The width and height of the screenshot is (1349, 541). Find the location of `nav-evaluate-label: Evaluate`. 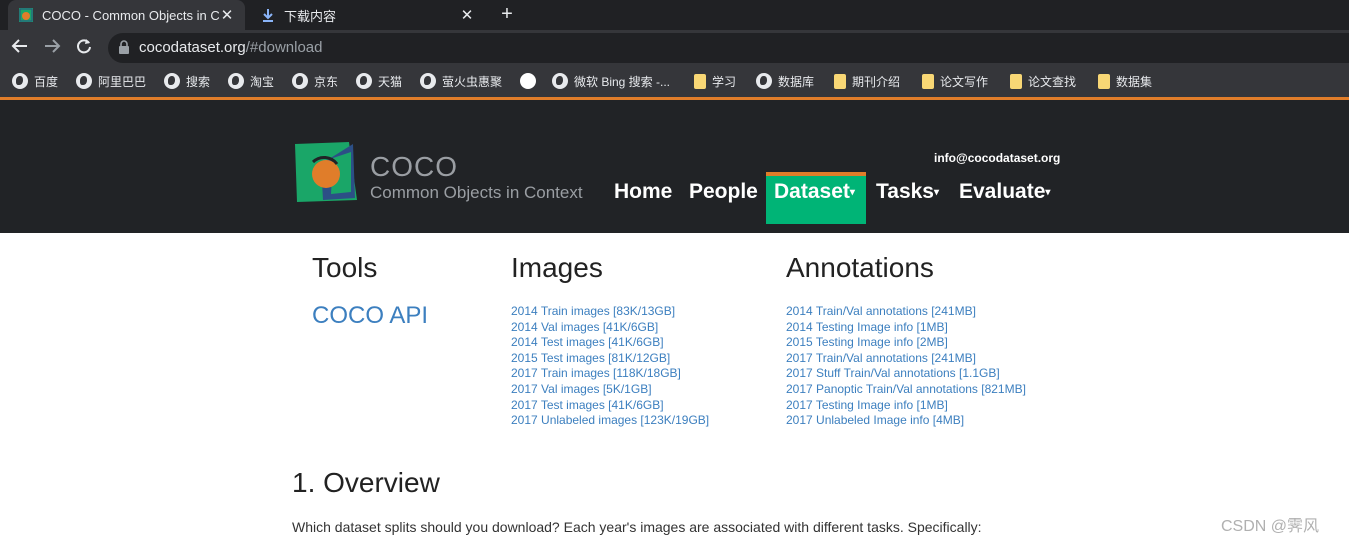

nav-evaluate-label: Evaluate is located at coordinates (1002, 191).